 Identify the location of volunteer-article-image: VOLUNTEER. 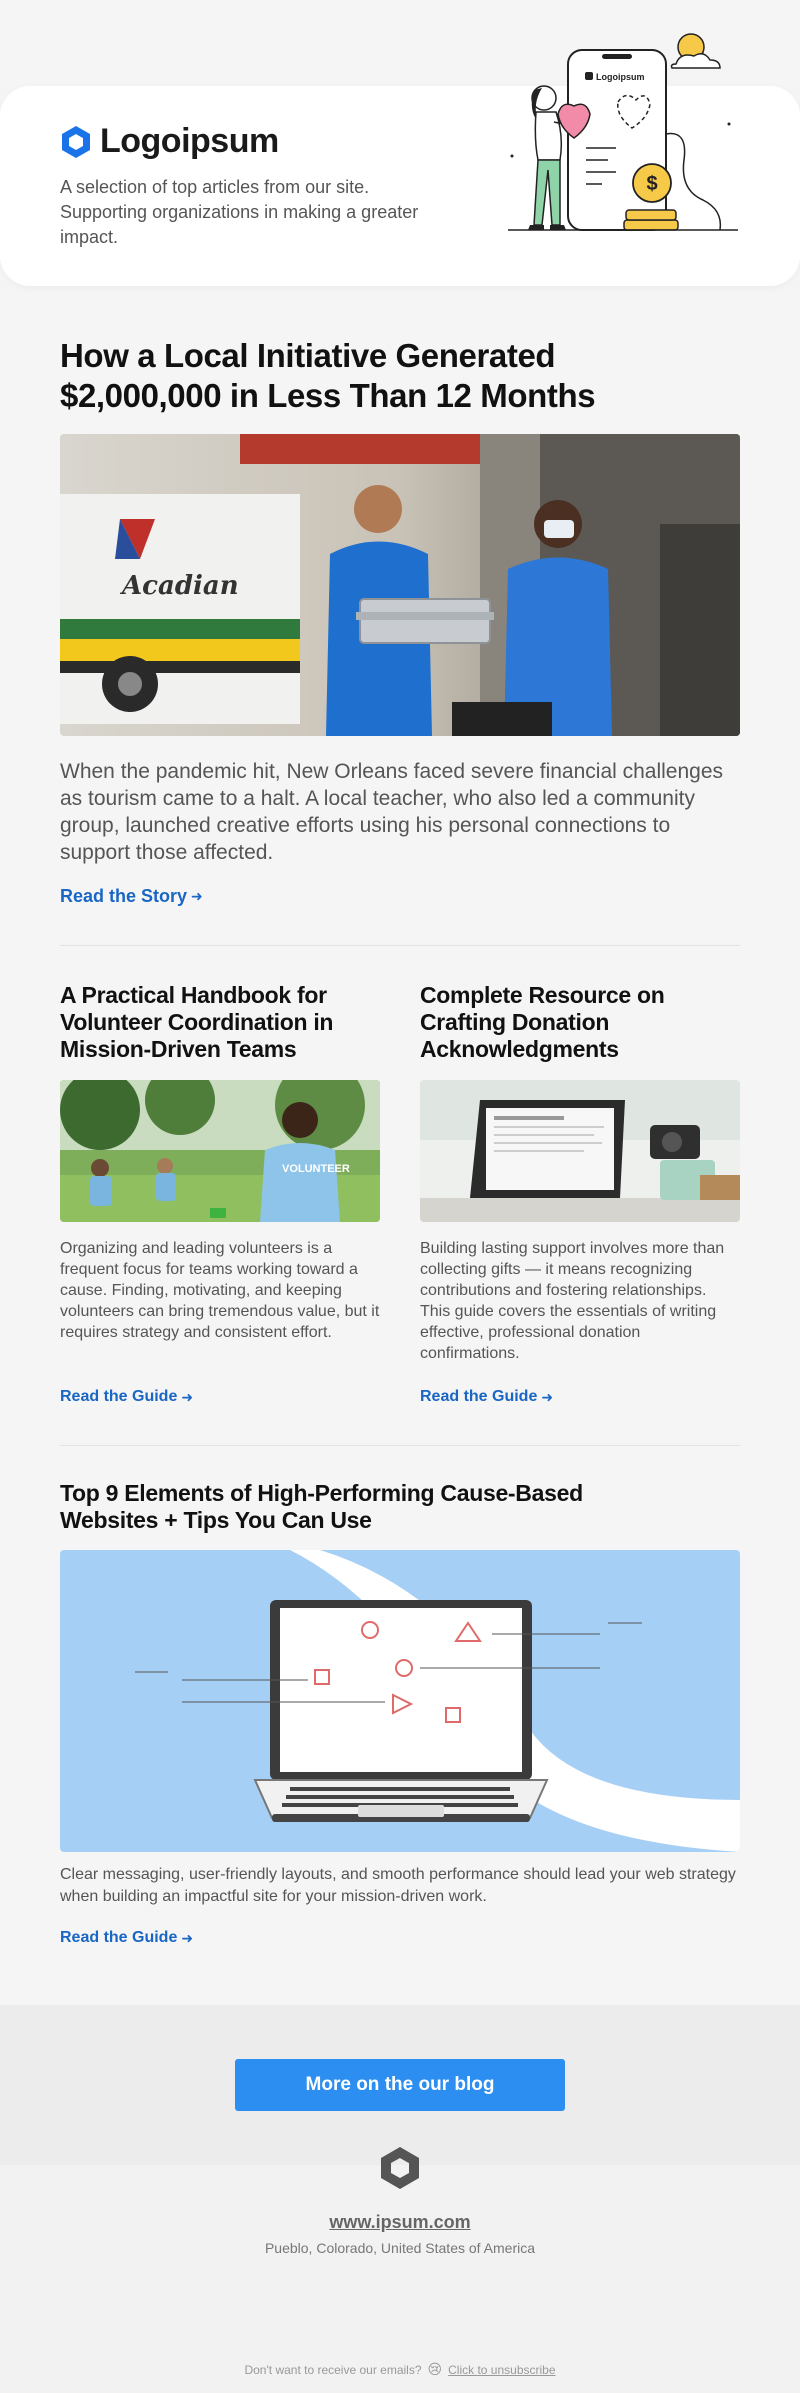
(220, 1151).